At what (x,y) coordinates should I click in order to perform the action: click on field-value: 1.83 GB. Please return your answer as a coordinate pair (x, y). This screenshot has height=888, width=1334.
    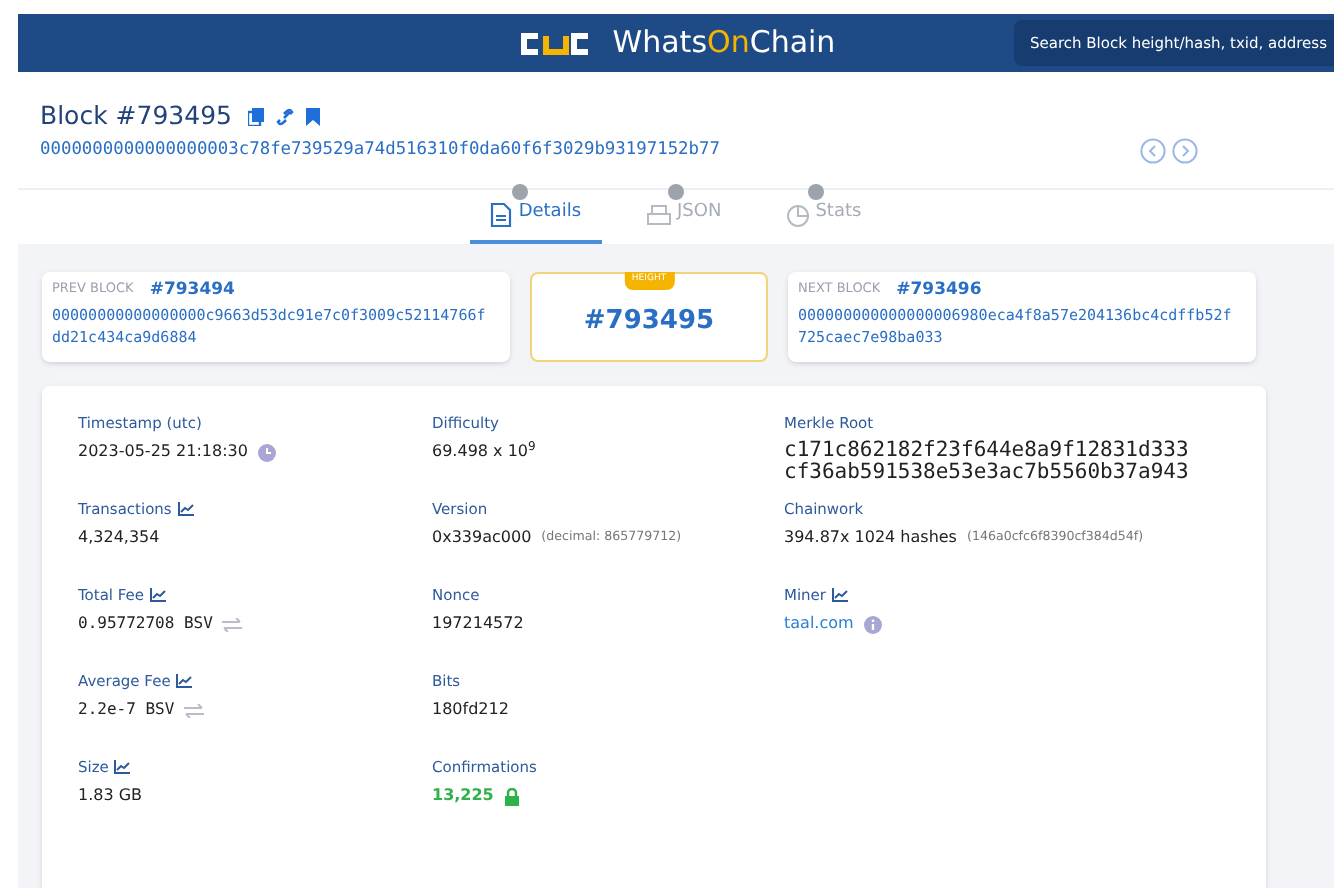
    Looking at the image, I should click on (110, 796).